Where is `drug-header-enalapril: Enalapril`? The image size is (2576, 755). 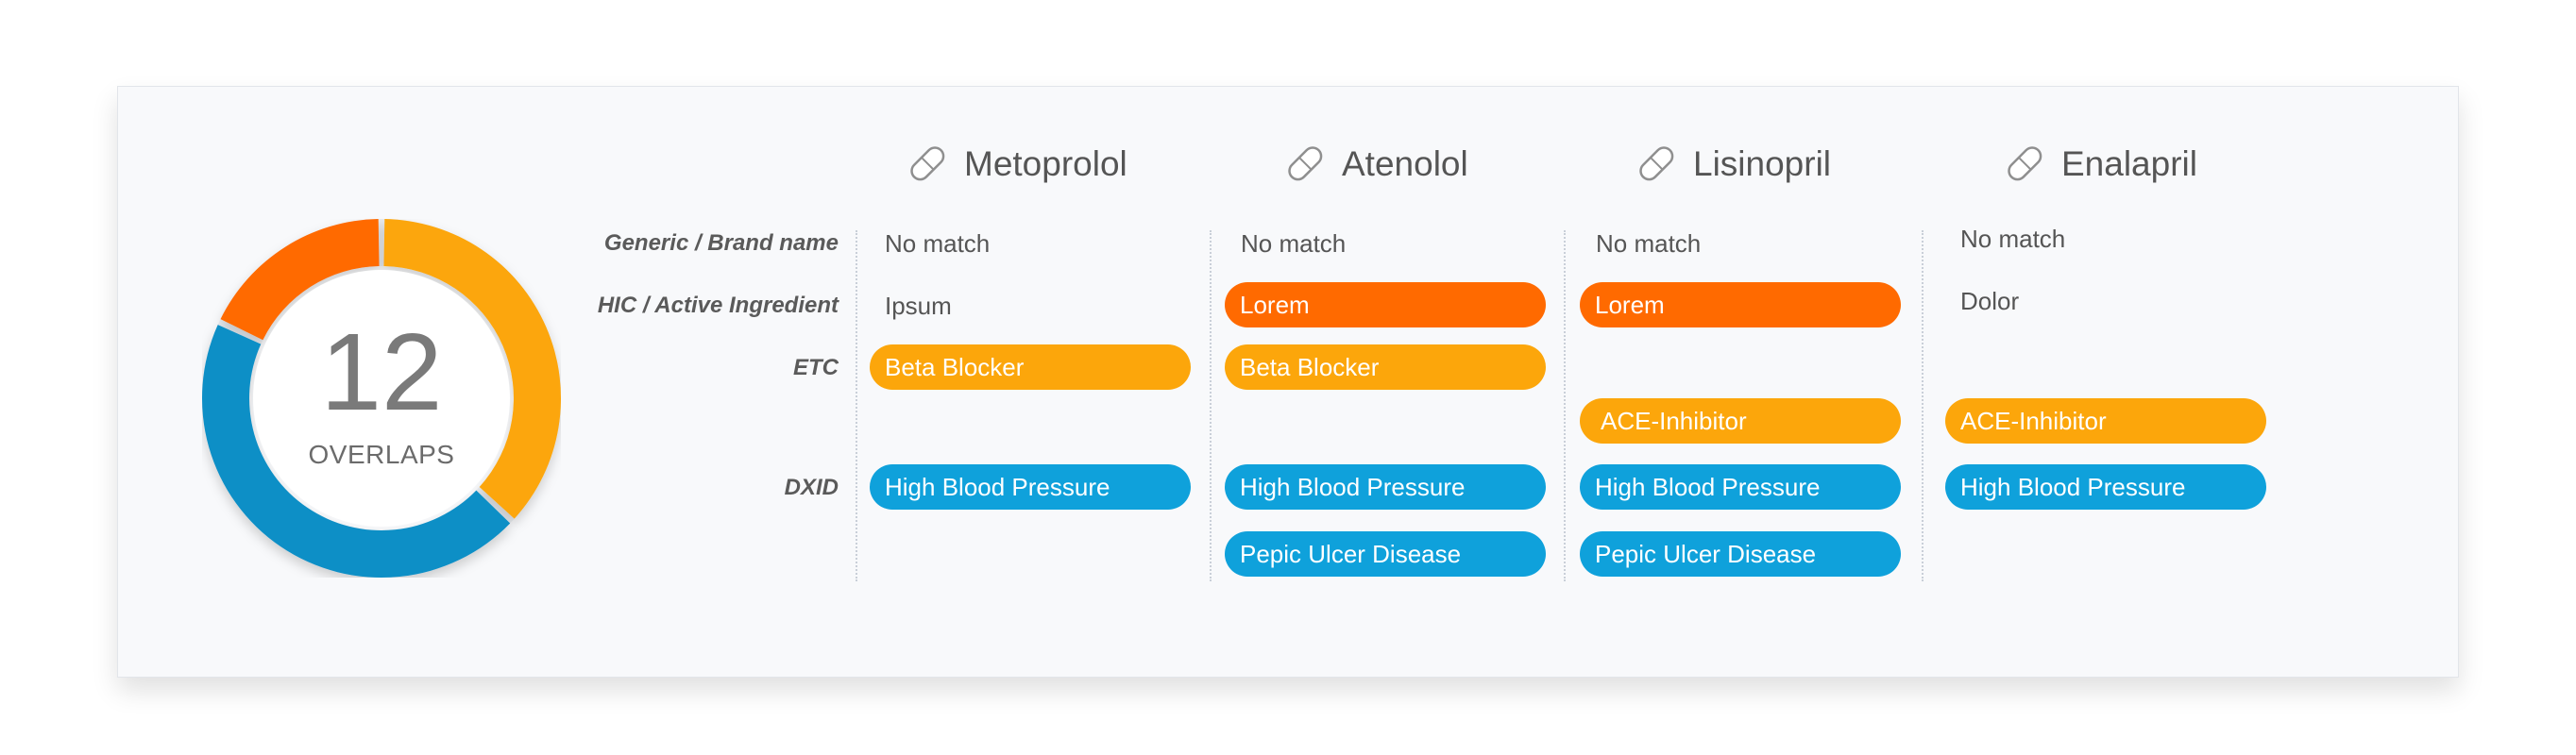
drug-header-enalapril: Enalapril is located at coordinates (2098, 165).